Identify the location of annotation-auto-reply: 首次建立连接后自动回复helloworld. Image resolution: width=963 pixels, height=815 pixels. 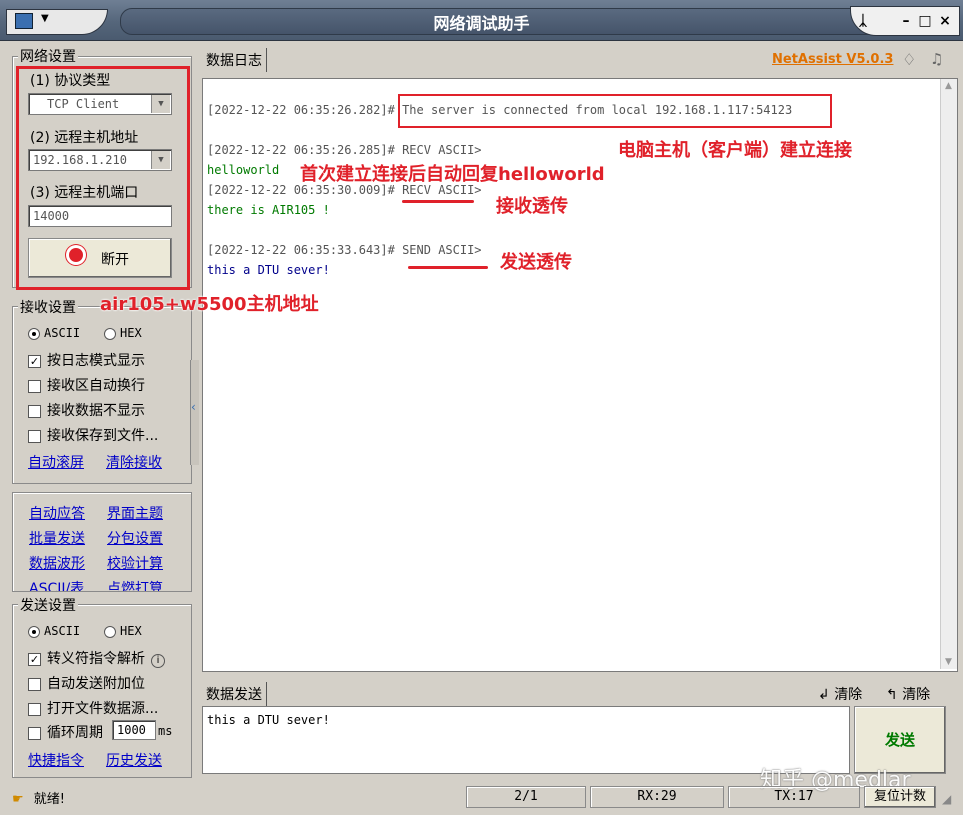
(452, 174).